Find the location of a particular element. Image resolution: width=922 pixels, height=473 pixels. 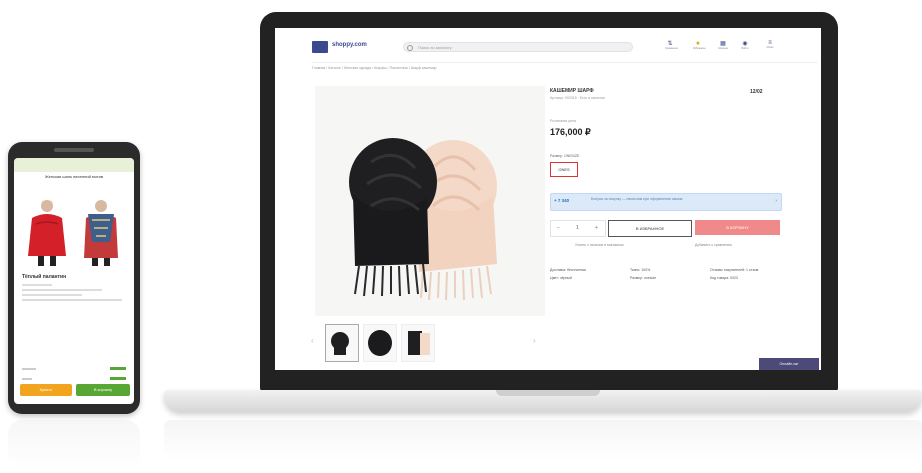

search-icon is located at coordinates (410, 48).